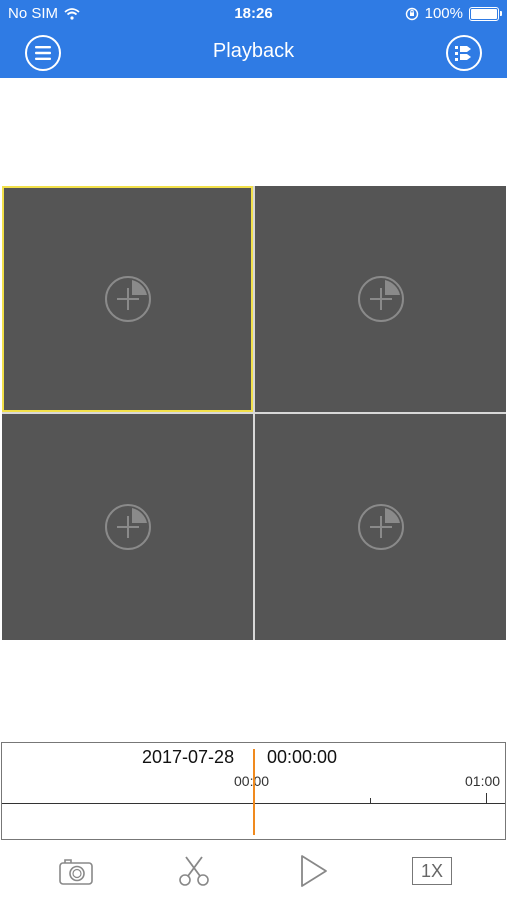 This screenshot has height=900, width=507. I want to click on status-right-group: 100%, so click(453, 13).